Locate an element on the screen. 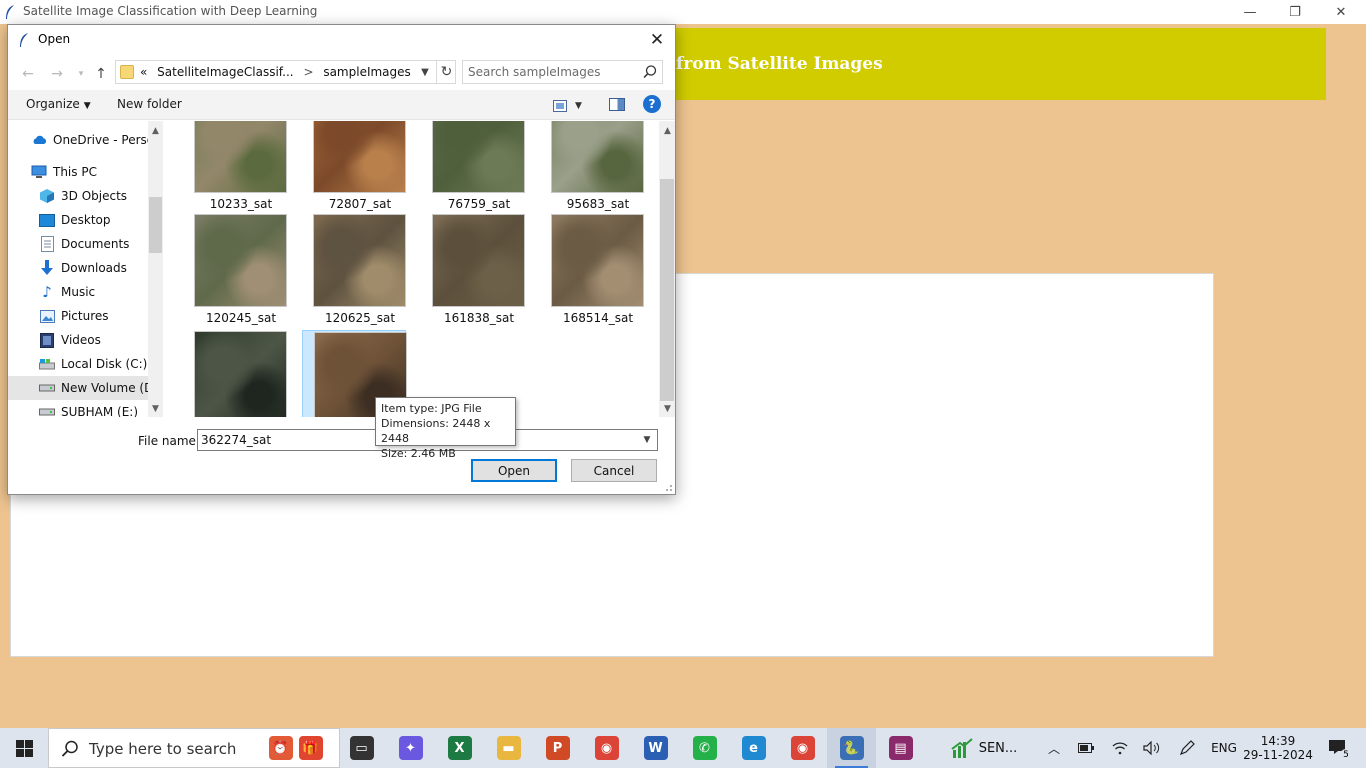  nav-item-videos: Videos is located at coordinates (78, 340).